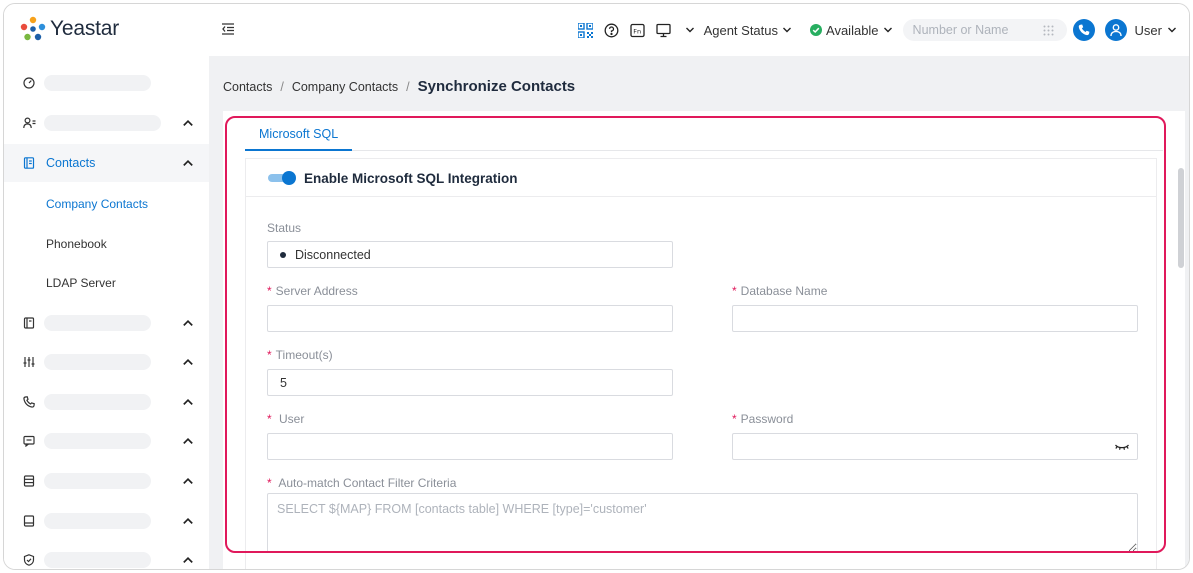  I want to click on sidebar-item-settings, so click(106, 362).